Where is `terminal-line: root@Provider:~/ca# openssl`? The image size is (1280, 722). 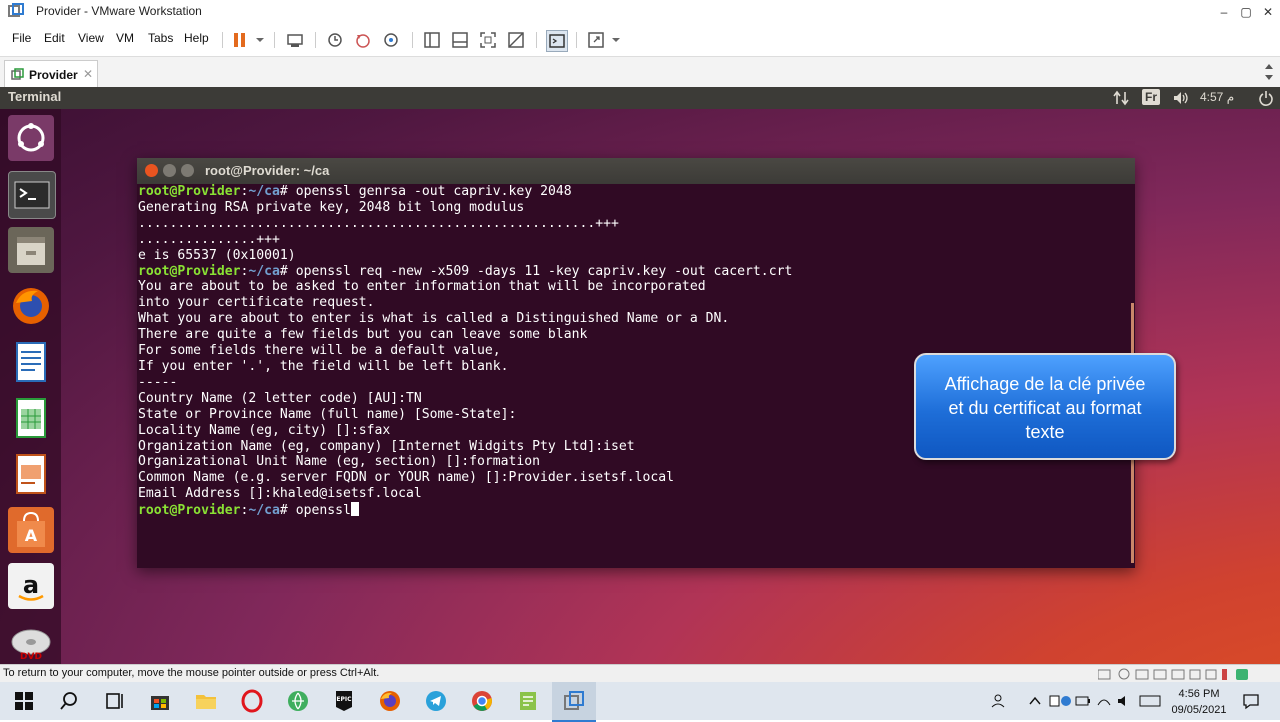 terminal-line: root@Provider:~/ca# openssl is located at coordinates (633, 510).